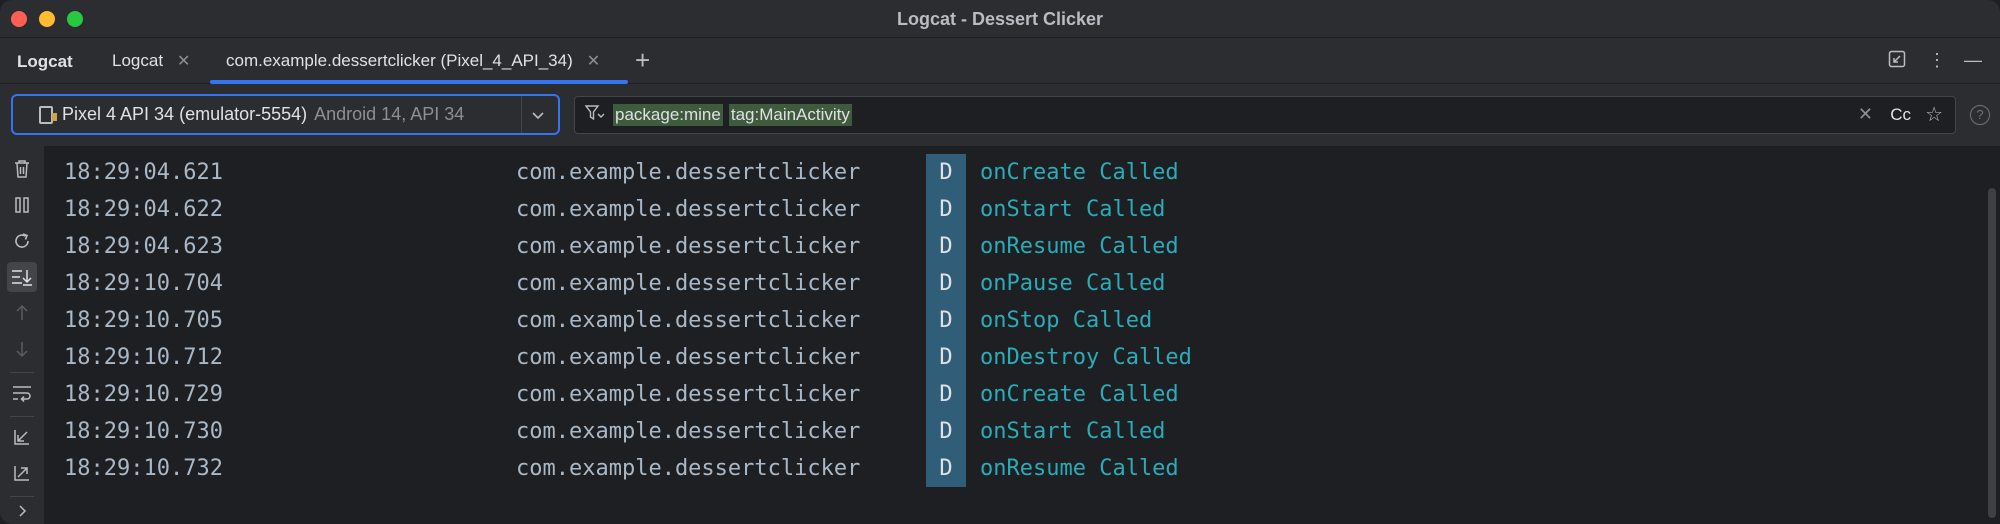 This screenshot has height=524, width=2000. What do you see at coordinates (1937, 60) in the screenshot?
I see `more-options-icon: ⋮` at bounding box center [1937, 60].